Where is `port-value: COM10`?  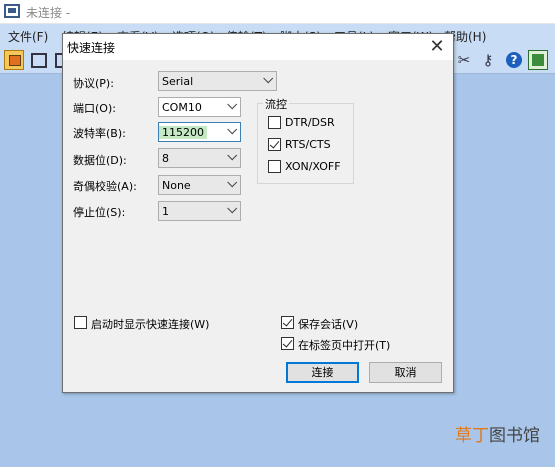 port-value: COM10 is located at coordinates (182, 107).